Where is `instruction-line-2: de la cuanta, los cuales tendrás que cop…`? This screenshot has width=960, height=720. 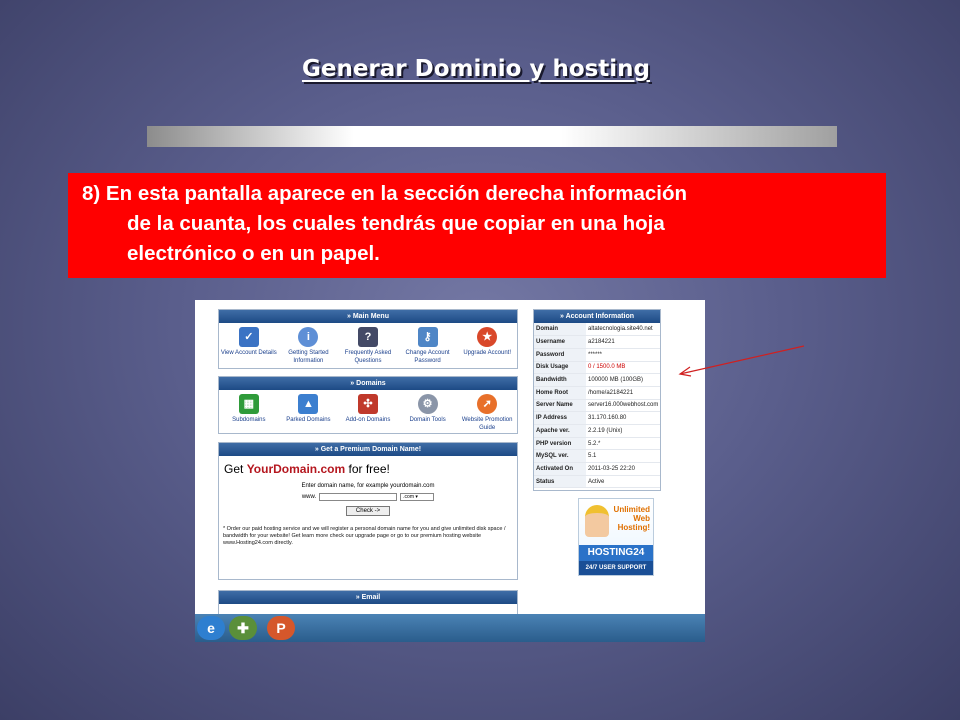
instruction-line-2: de la cuanta, los cuales tendrás que cop… is located at coordinates (396, 223).